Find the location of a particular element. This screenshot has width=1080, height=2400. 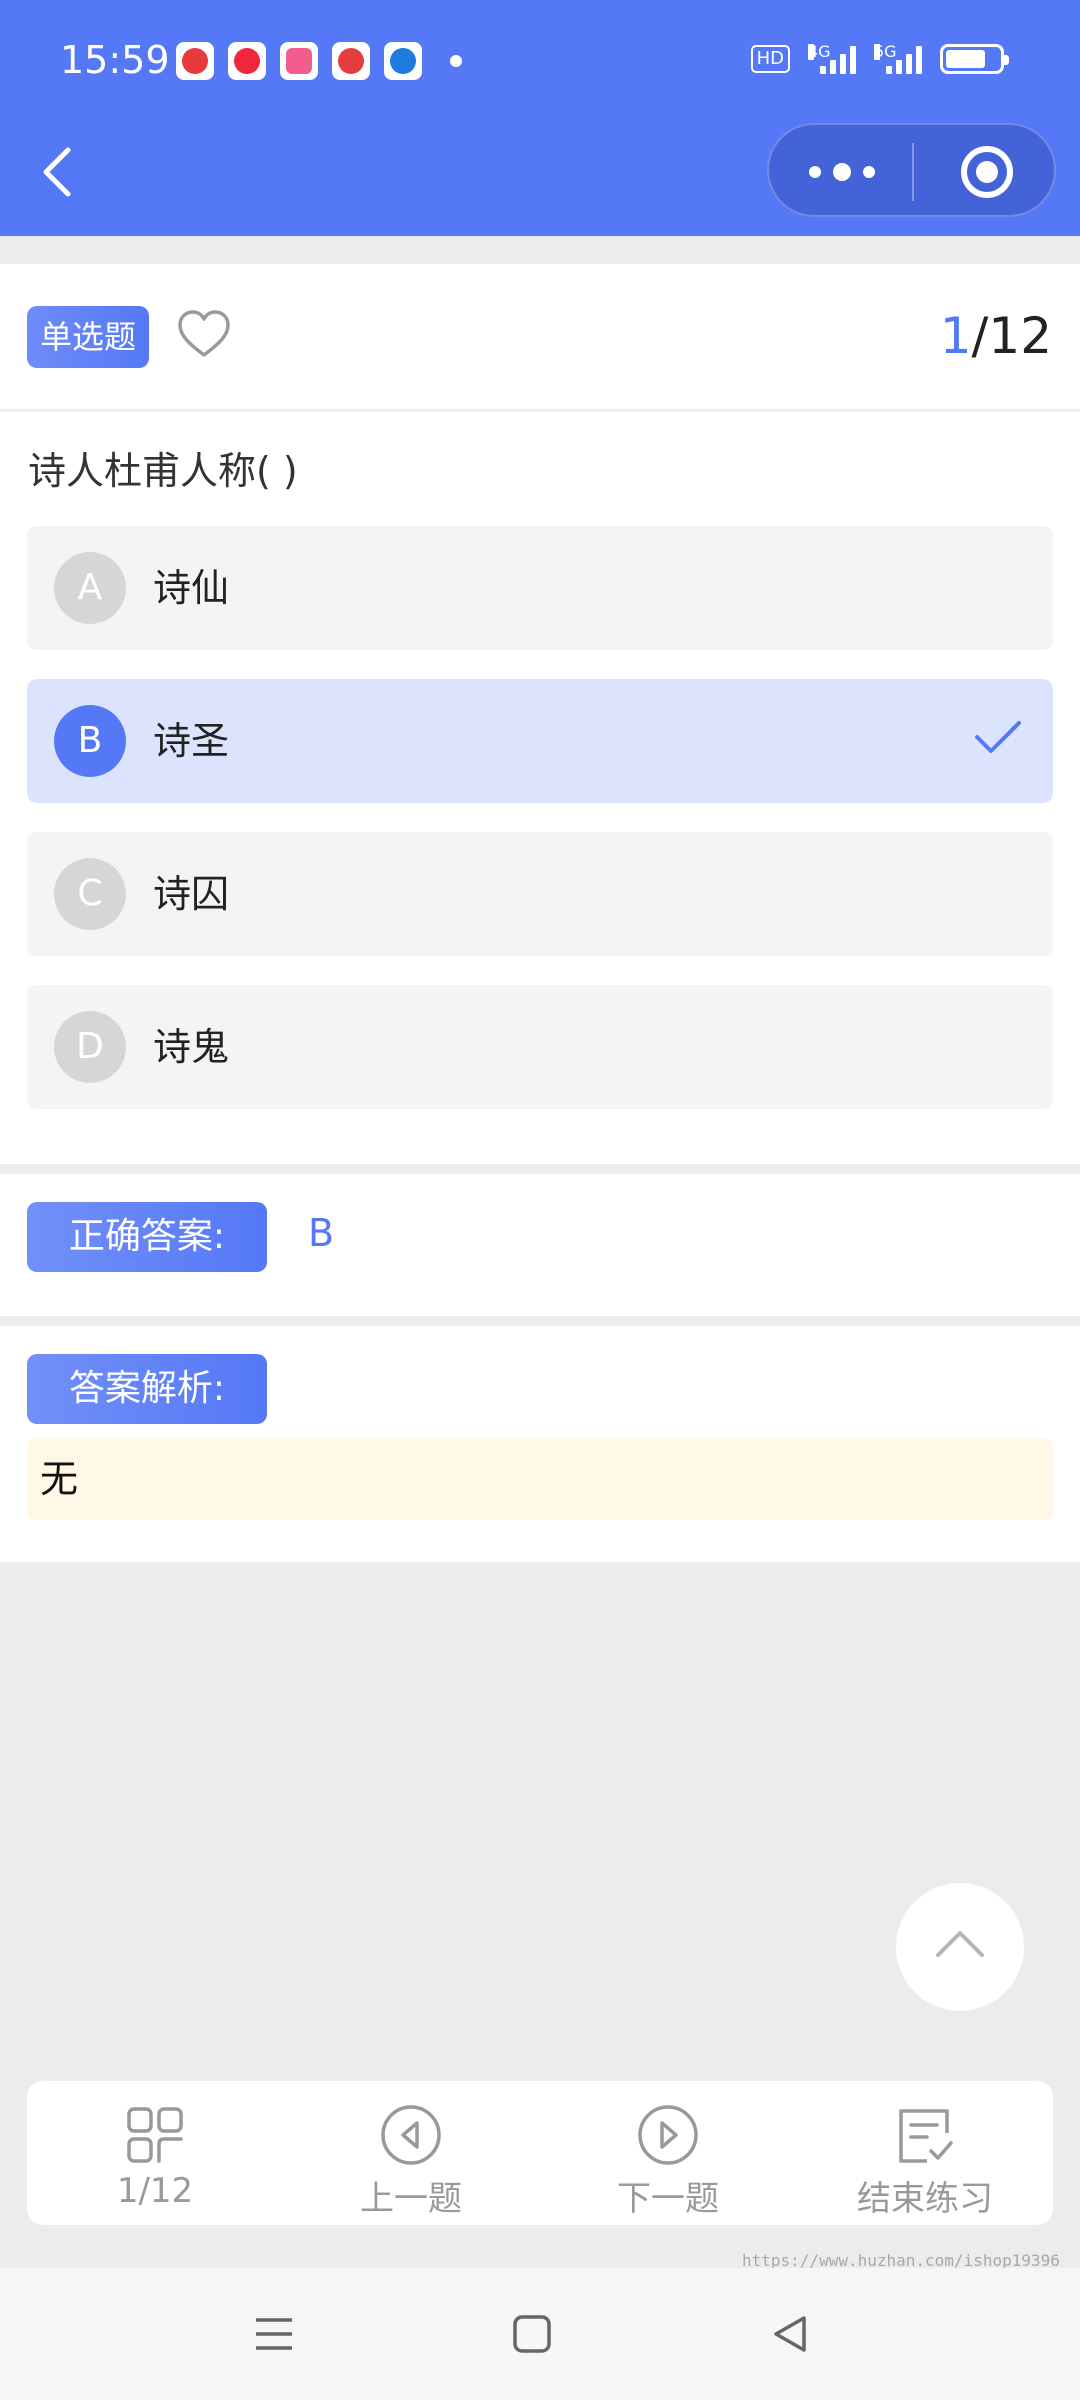

bilibili-app-icon is located at coordinates (299, 61).